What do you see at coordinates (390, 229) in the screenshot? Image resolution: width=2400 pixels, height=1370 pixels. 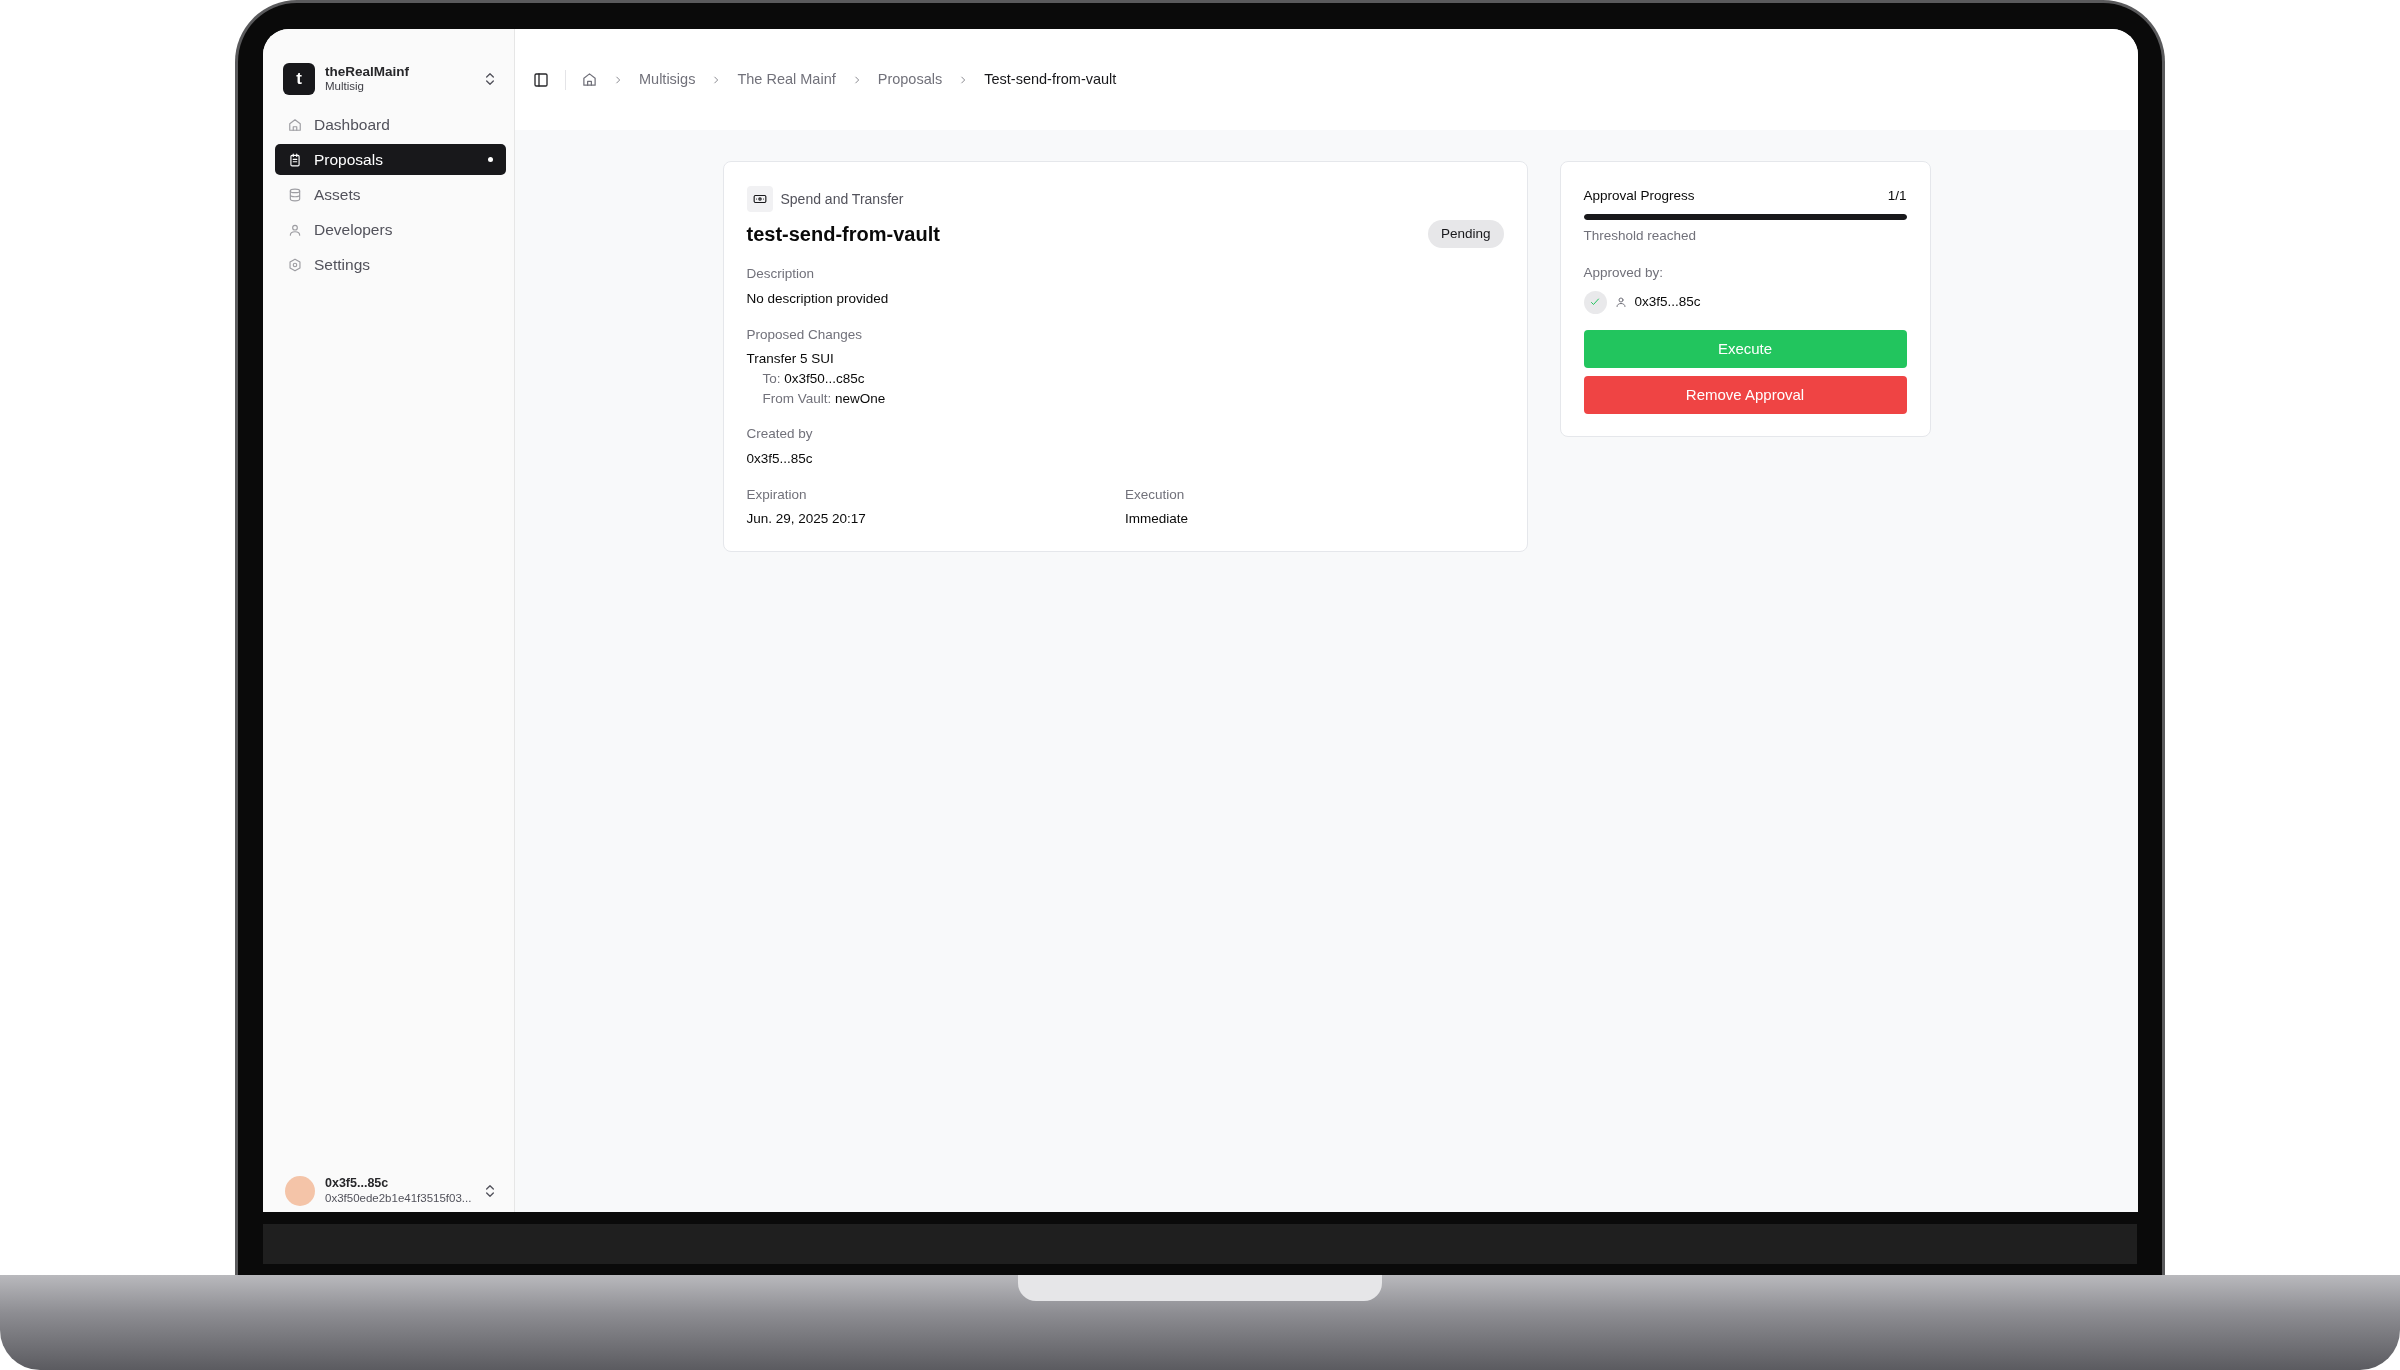 I see `nav-item: Developers` at bounding box center [390, 229].